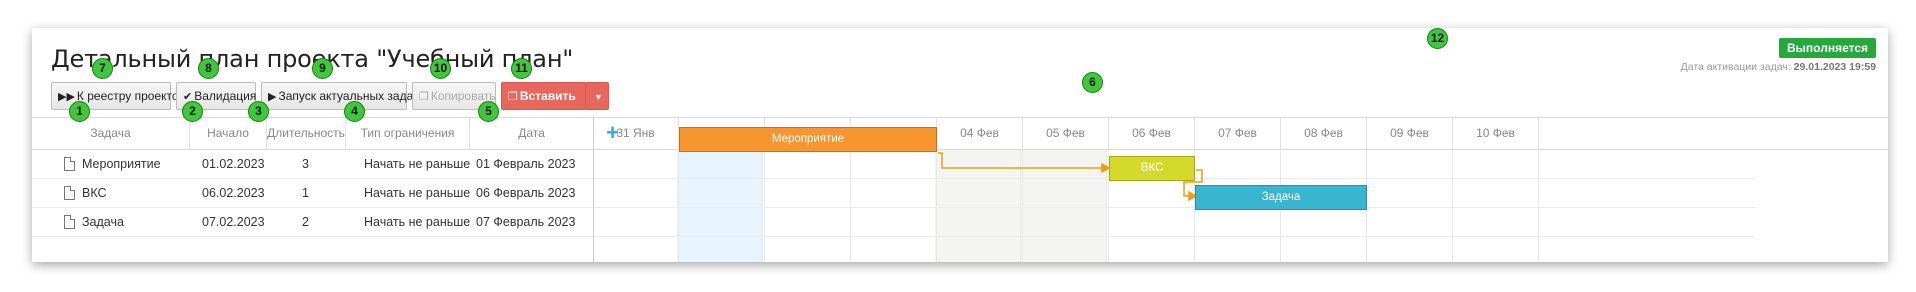 This screenshot has width=1916, height=292. I want to click on annotation-badge: 9, so click(322, 68).